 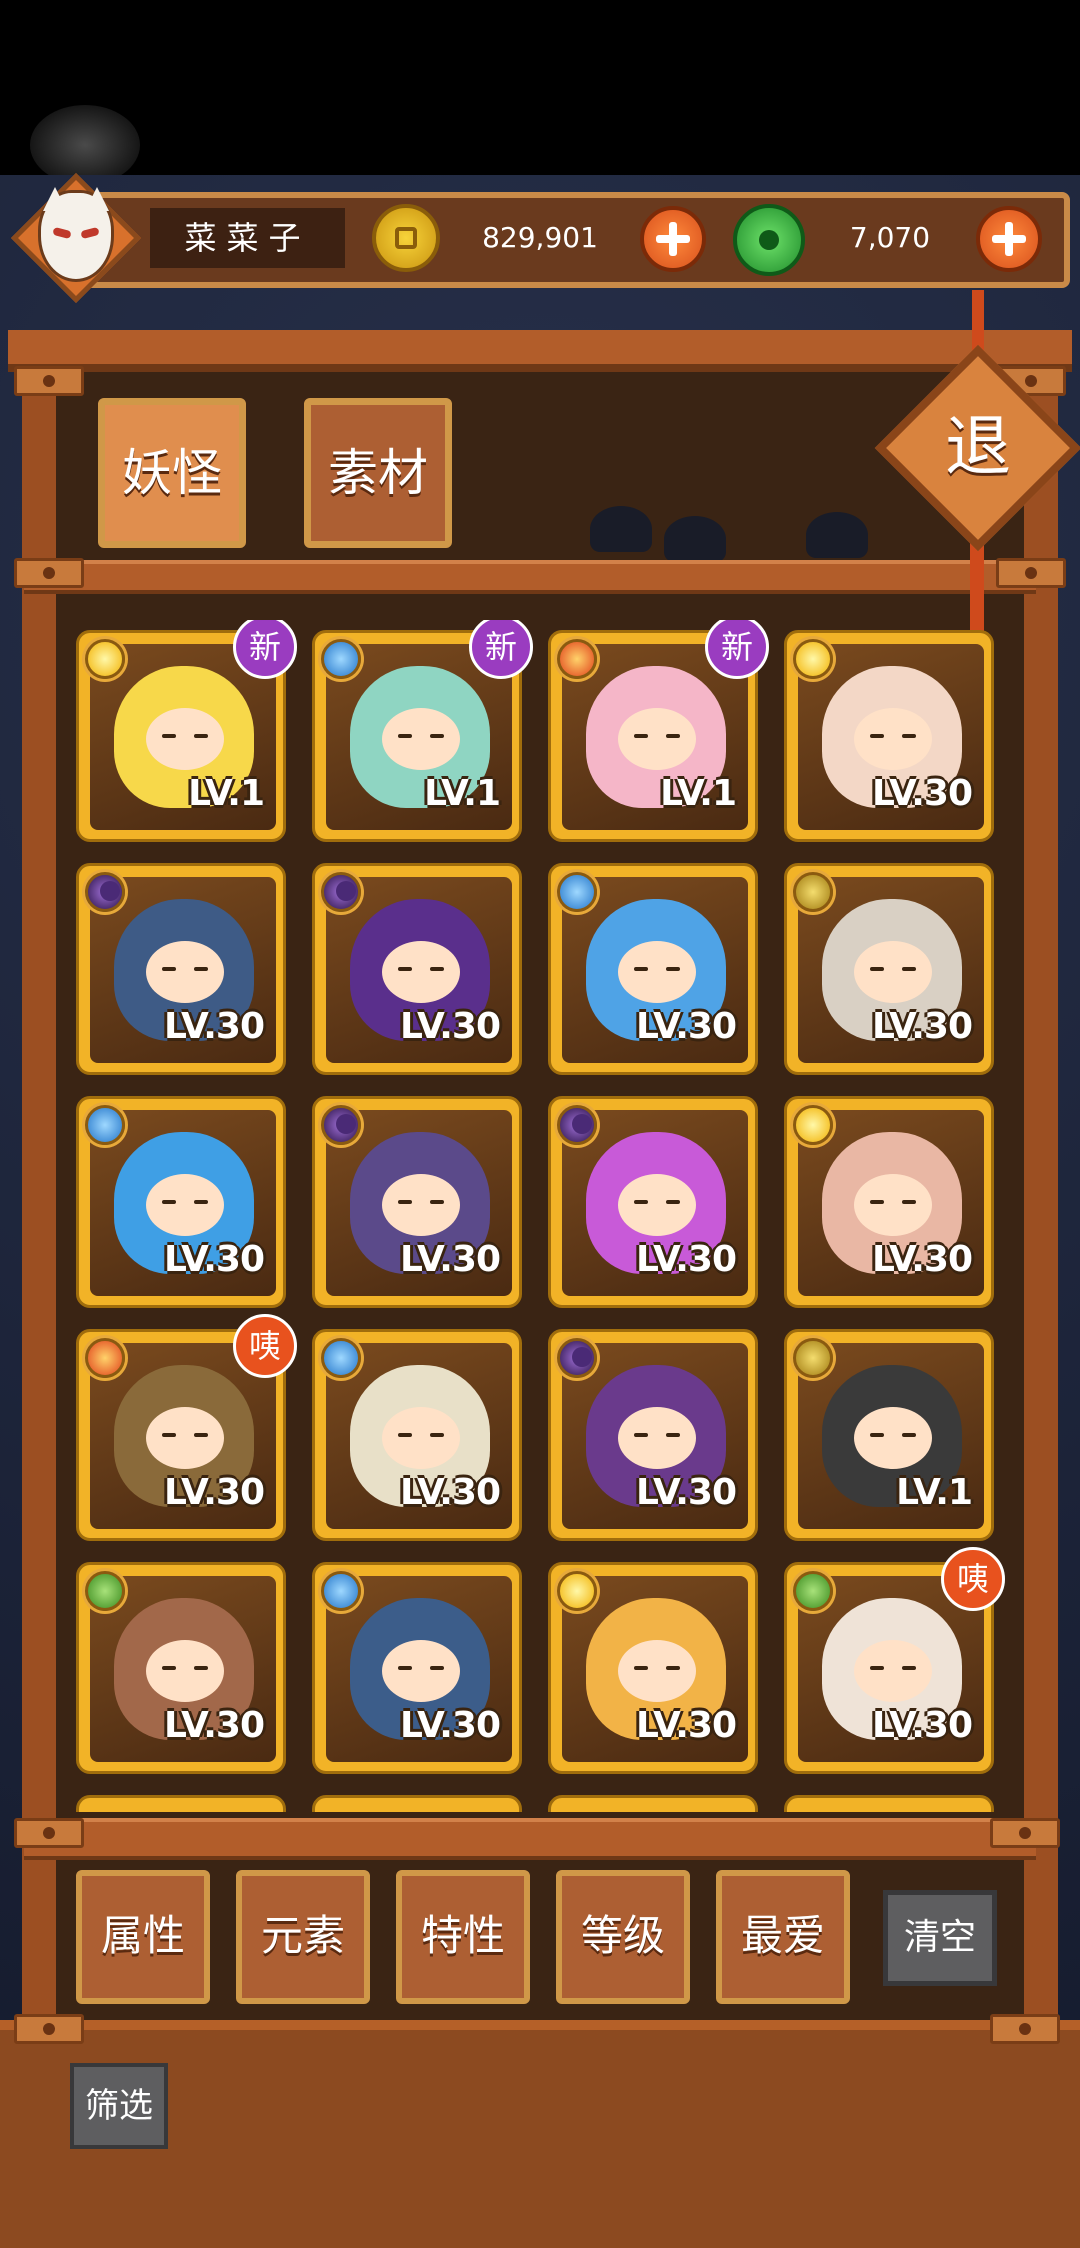 What do you see at coordinates (85, 145) in the screenshot?
I see `blurred-area` at bounding box center [85, 145].